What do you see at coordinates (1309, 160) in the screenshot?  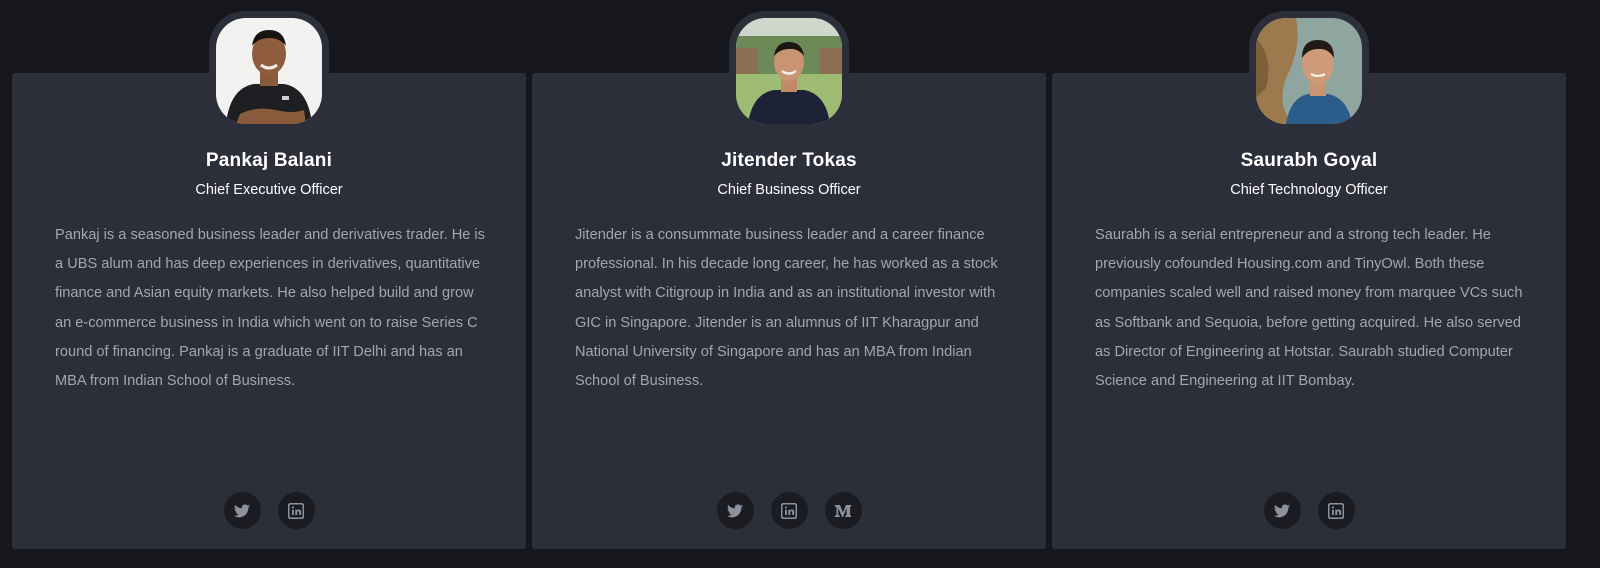 I see `member-name: Saurabh Goyal` at bounding box center [1309, 160].